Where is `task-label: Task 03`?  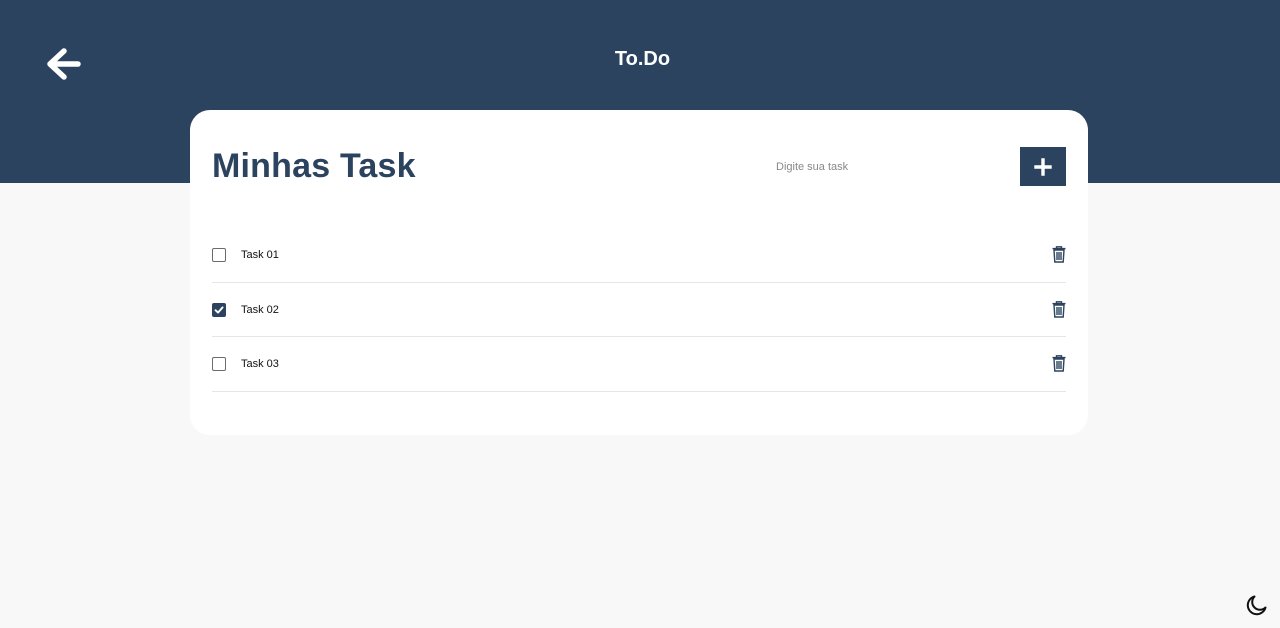
task-label: Task 03 is located at coordinates (260, 364).